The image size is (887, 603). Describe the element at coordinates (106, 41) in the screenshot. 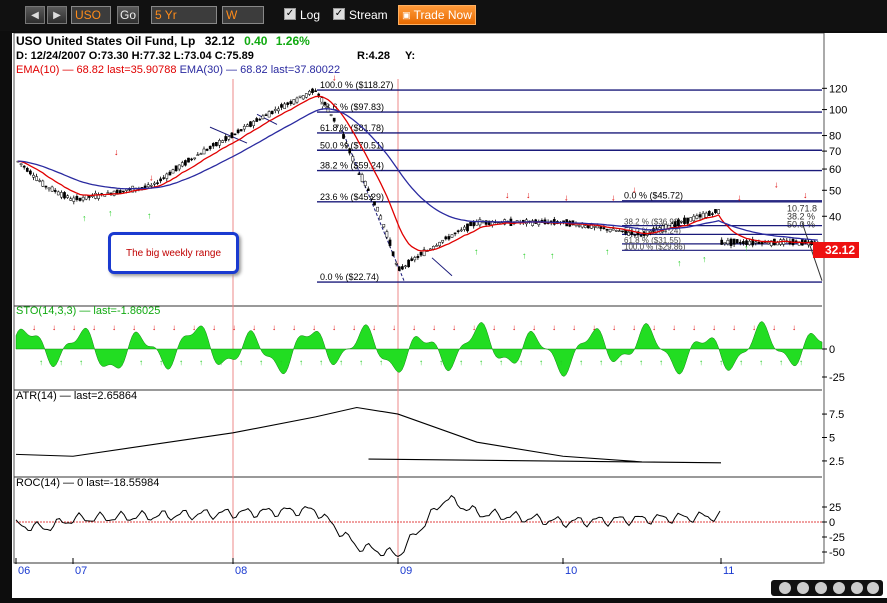

I see `instrument-title: USO United States Oil Fund, Lp` at that location.